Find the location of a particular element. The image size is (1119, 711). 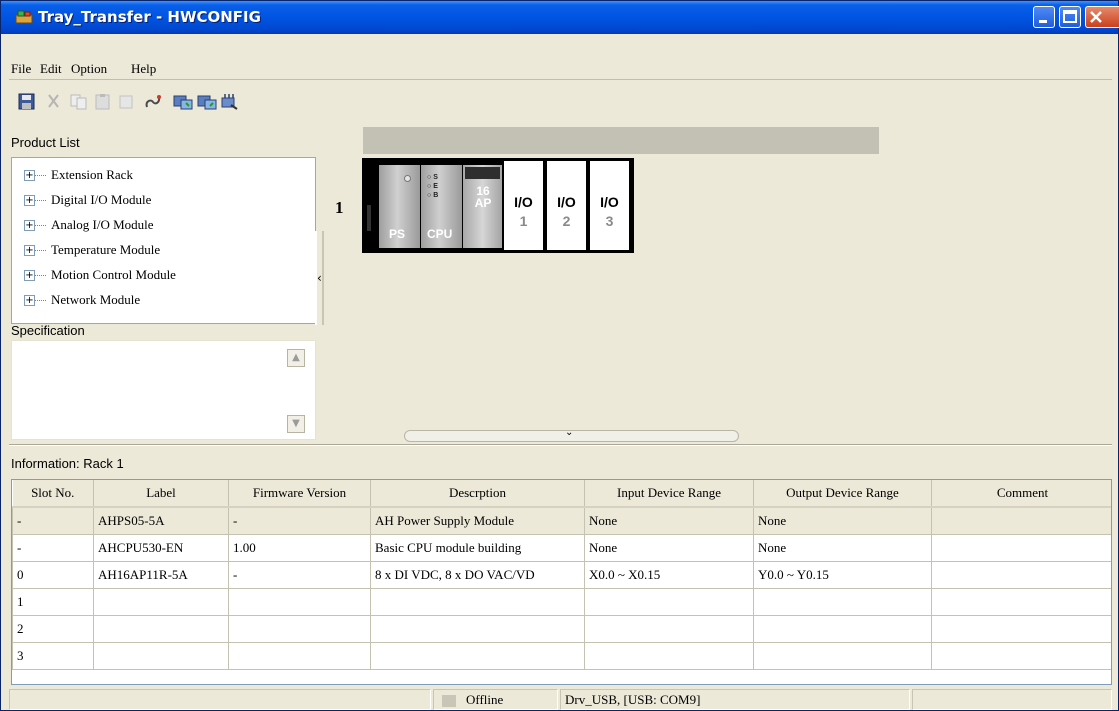

cut-icon is located at coordinates (54, 102).